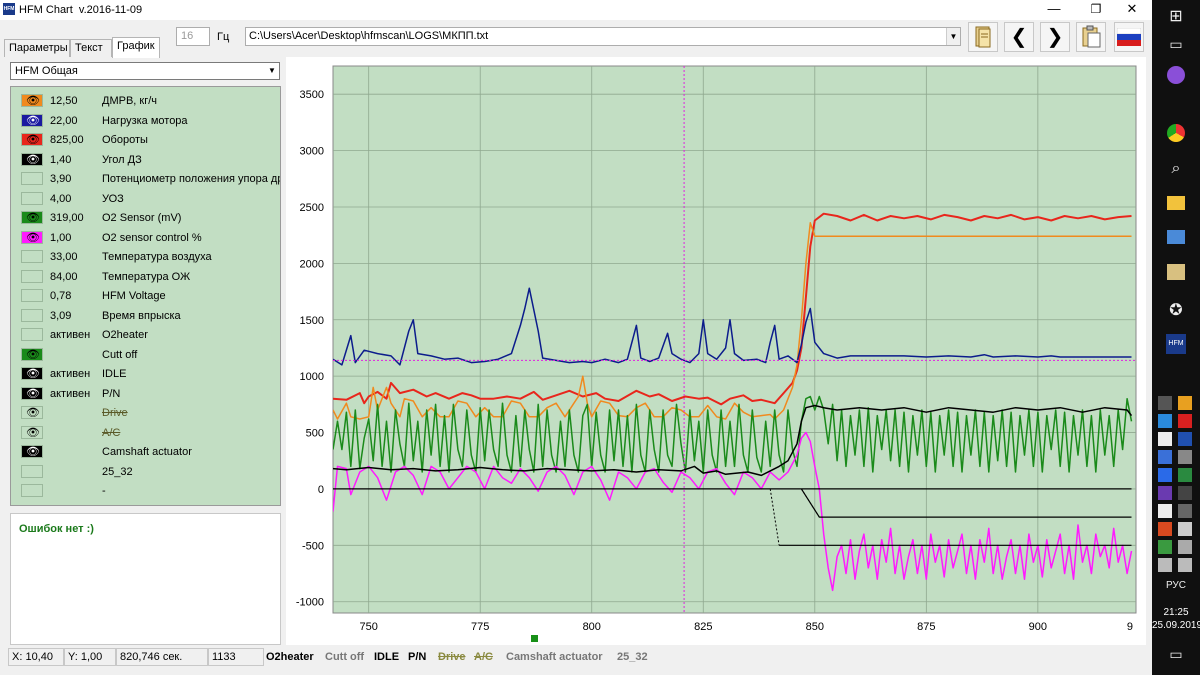  I want to click on parameter-row: 👁 12,50 ДМРВ, кг/ч, so click(145, 100).